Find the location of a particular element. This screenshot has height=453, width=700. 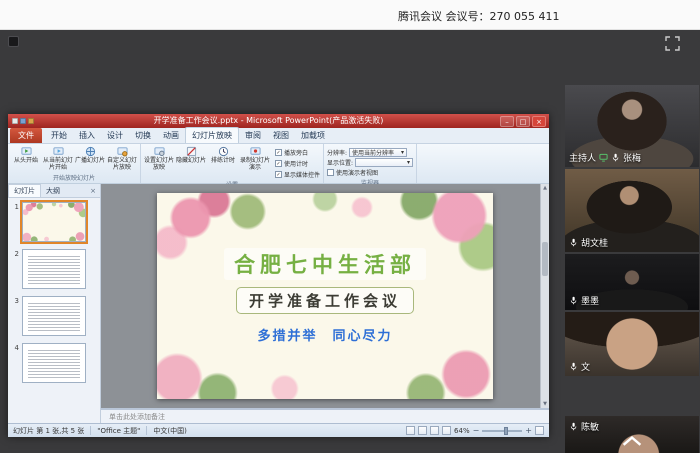

fullscreen-button is located at coordinates (672, 43).